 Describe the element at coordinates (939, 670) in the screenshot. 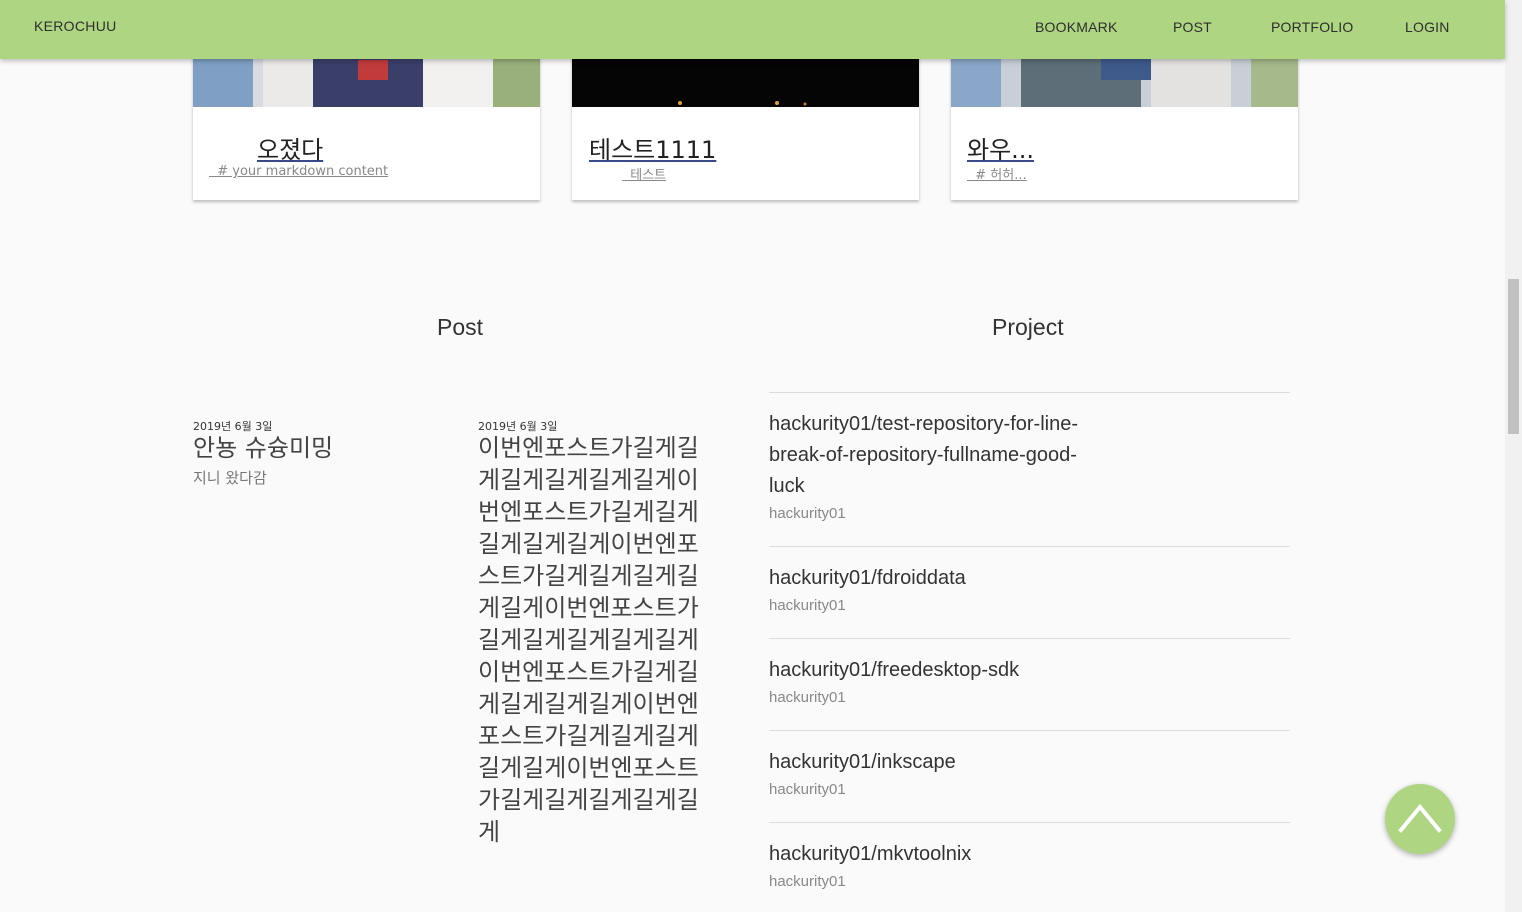

I see `project-name: hackurity01/freedesktop-sdk` at that location.